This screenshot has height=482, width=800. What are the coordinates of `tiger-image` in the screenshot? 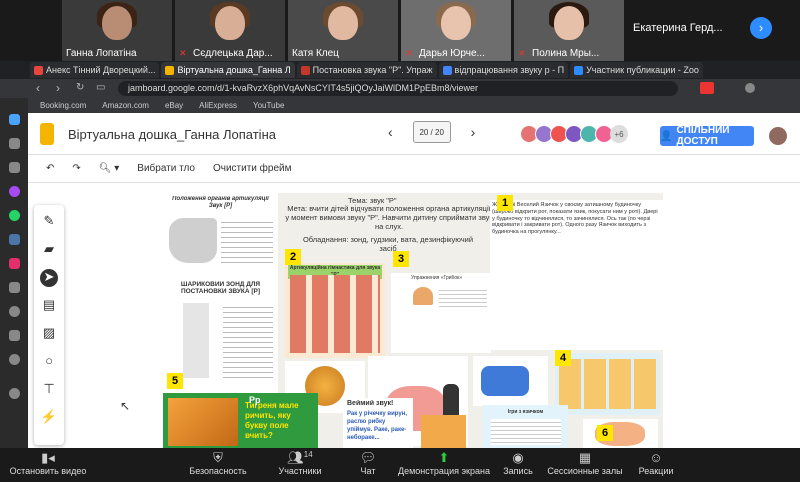 It's located at (203, 422).